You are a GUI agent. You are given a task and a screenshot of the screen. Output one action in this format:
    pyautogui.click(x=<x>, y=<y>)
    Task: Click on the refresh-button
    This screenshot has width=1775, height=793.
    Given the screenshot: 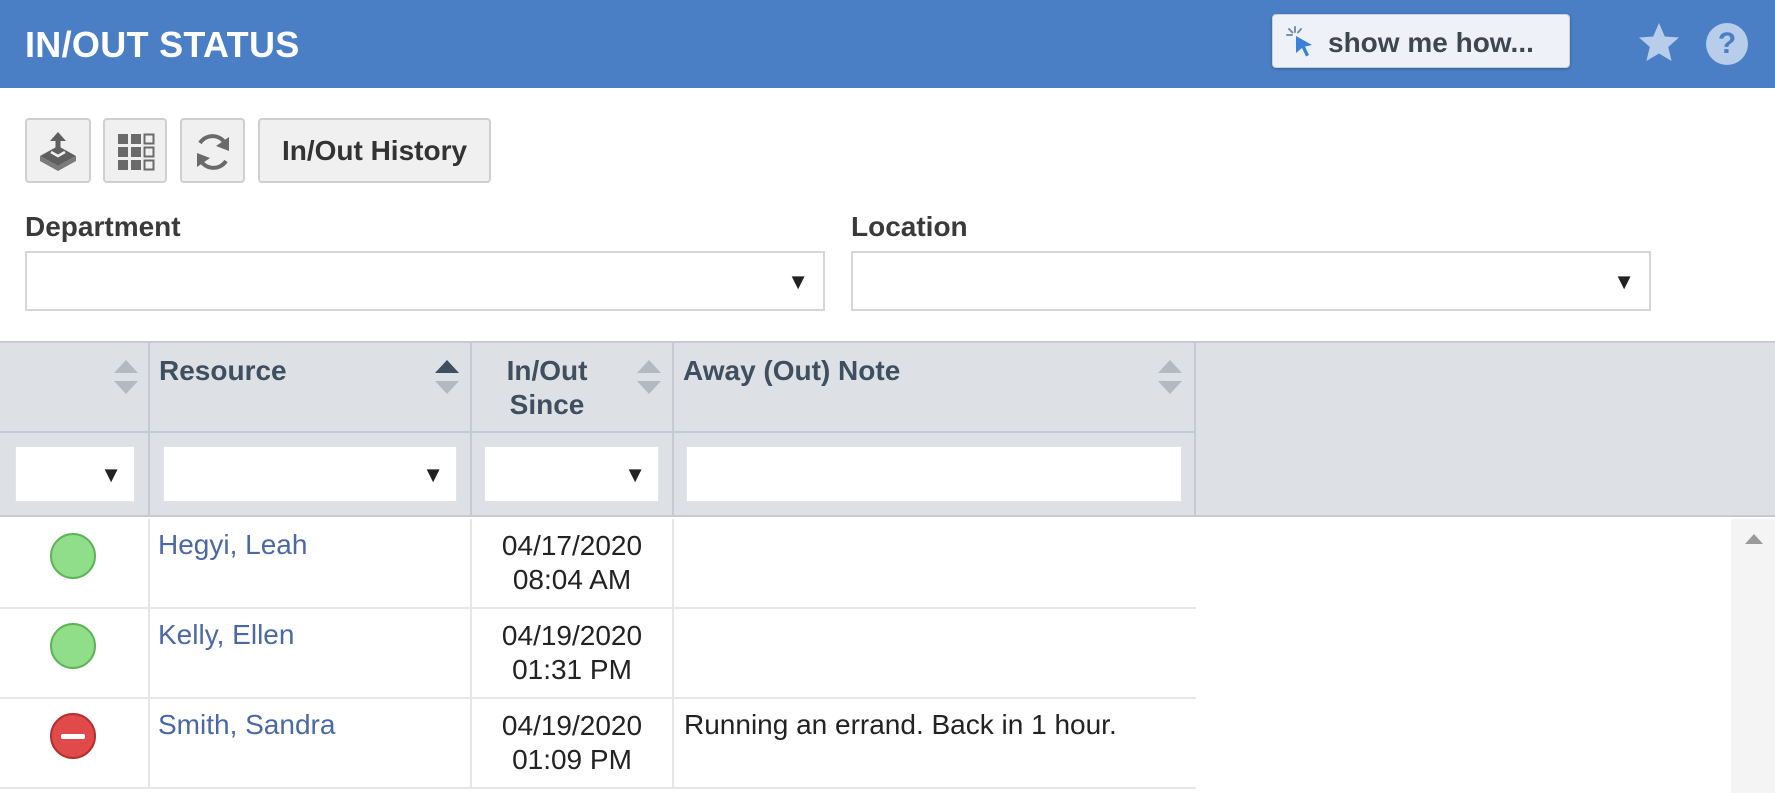 What is the action you would take?
    pyautogui.click(x=212, y=150)
    